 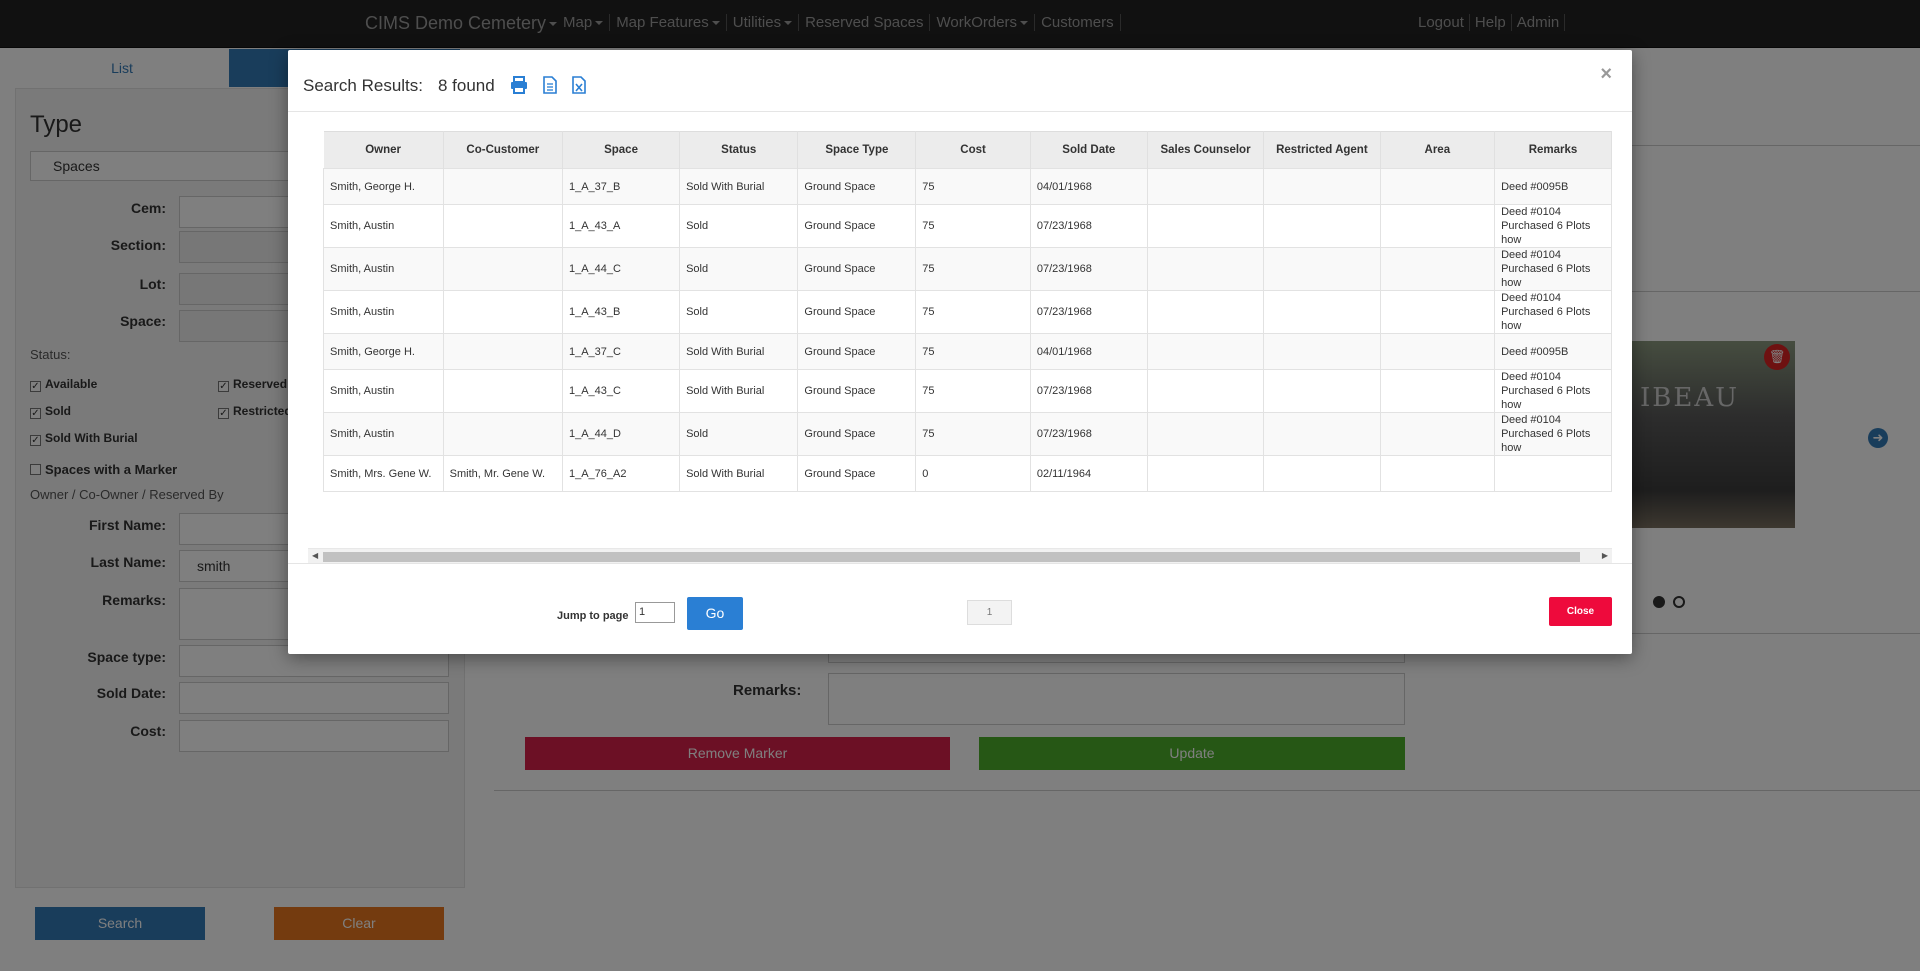 I want to click on column-header-status: Status, so click(x=739, y=150).